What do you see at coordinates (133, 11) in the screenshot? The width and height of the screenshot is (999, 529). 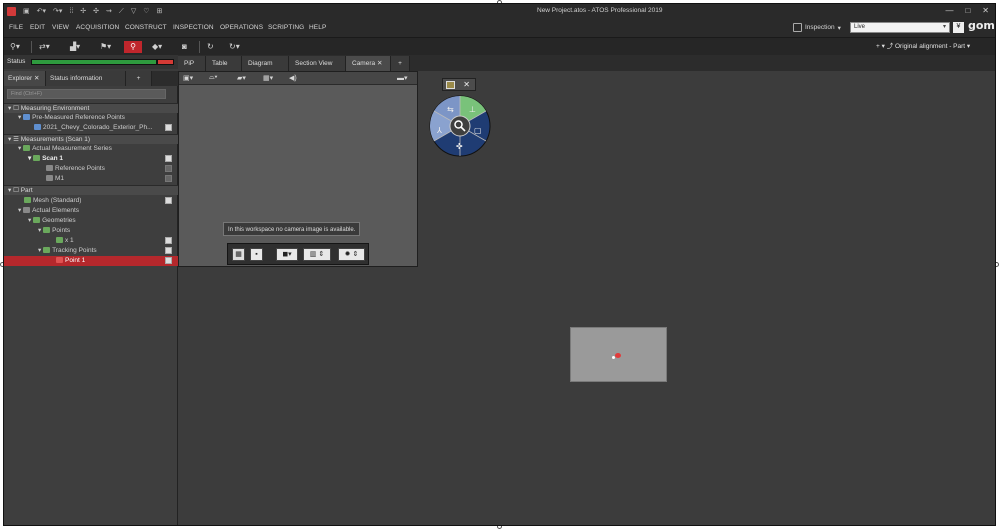 I see `filter-icon: ▽` at bounding box center [133, 11].